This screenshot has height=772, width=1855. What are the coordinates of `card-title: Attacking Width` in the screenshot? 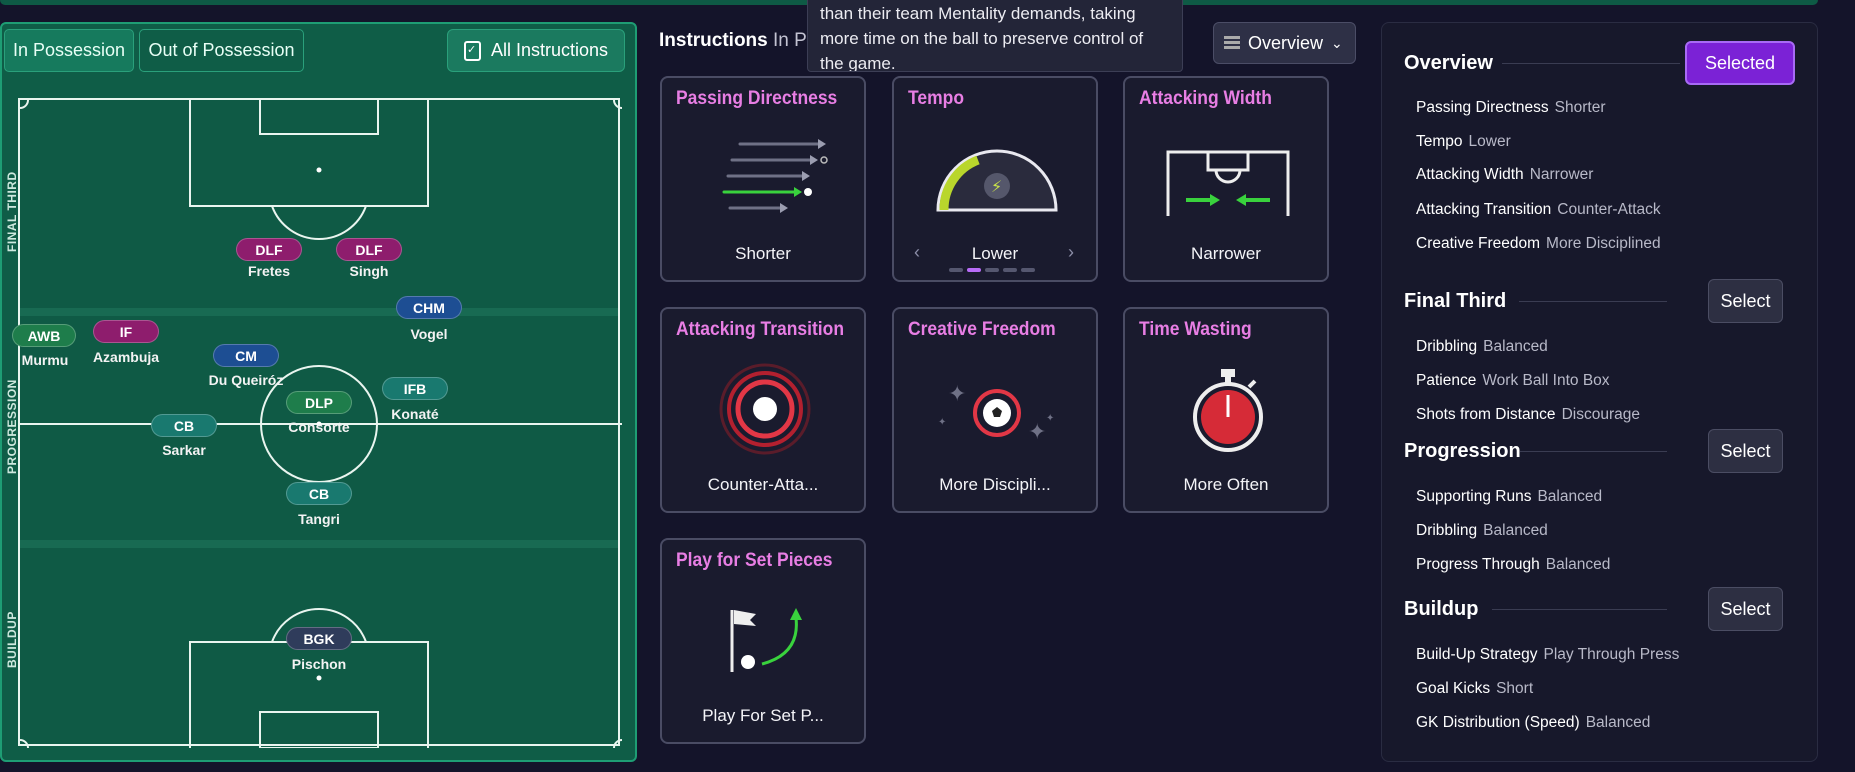 It's located at (1205, 98).